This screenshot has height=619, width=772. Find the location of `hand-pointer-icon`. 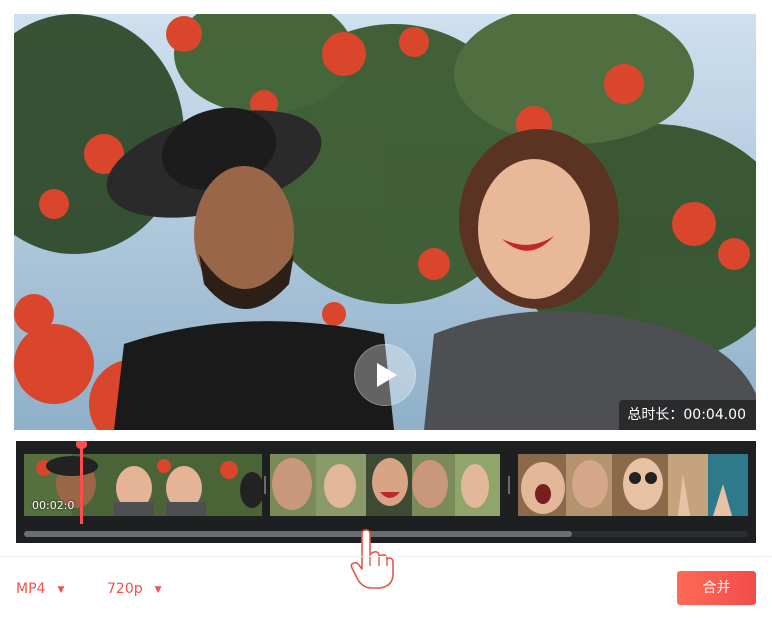

hand-pointer-icon is located at coordinates (372, 559).